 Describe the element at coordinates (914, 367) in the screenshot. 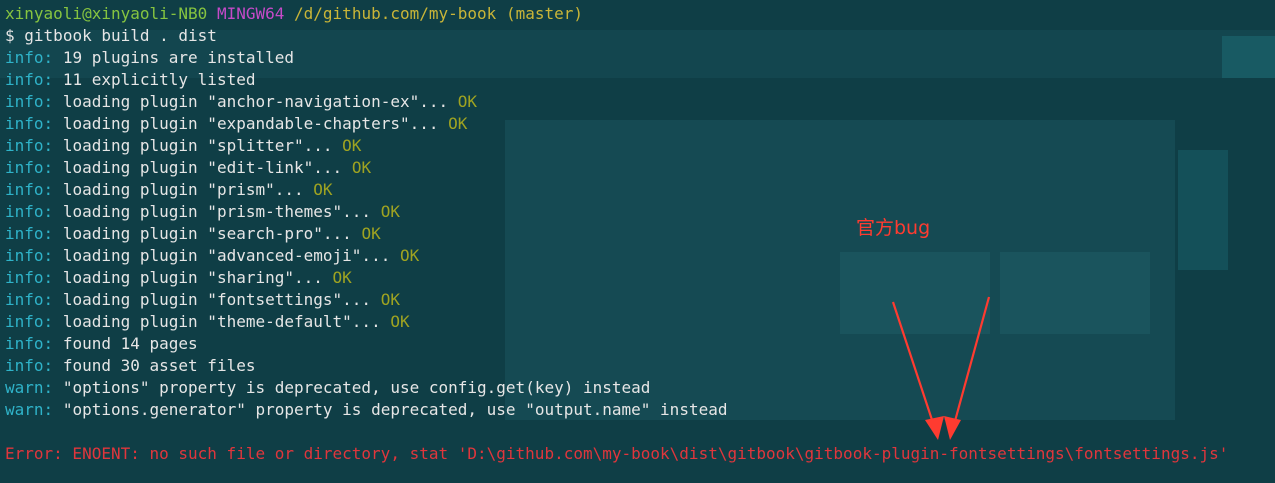

I see `arrow-left` at that location.